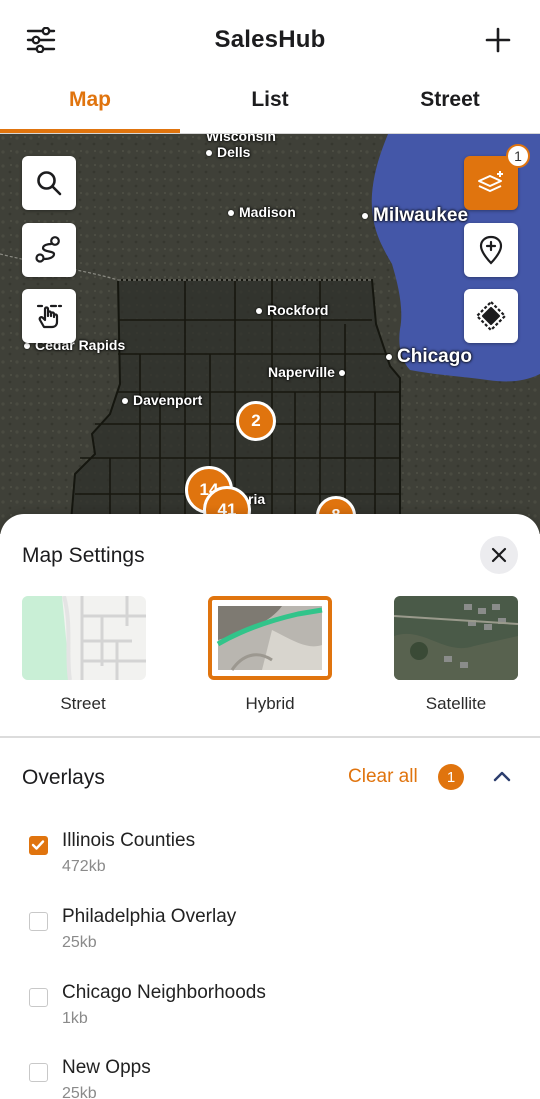  I want to click on overlay-size: 1kb, so click(75, 1018).